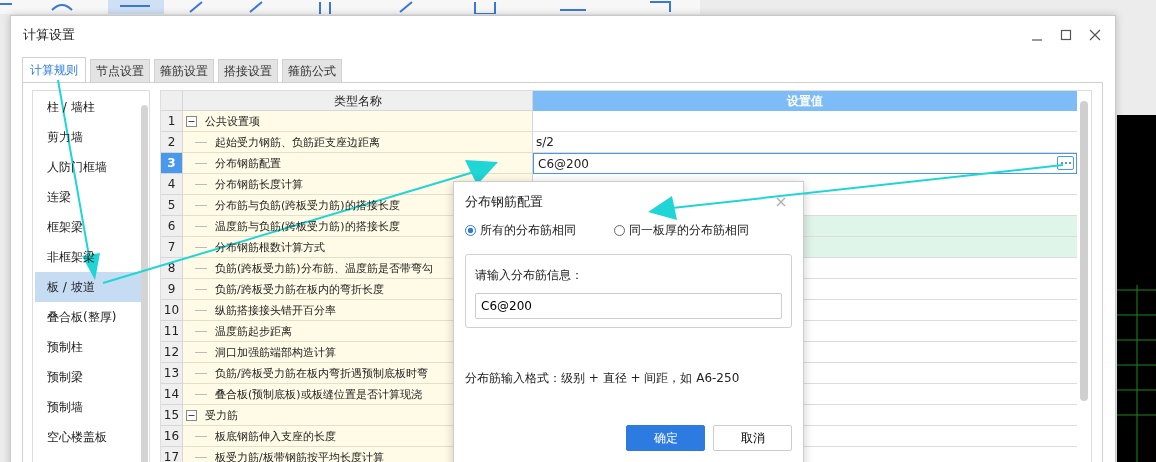  What do you see at coordinates (324, 268) in the screenshot?
I see `setting-name: 负筋(跨板受力筋)分布筋、温度筋是否带弯勾` at bounding box center [324, 268].